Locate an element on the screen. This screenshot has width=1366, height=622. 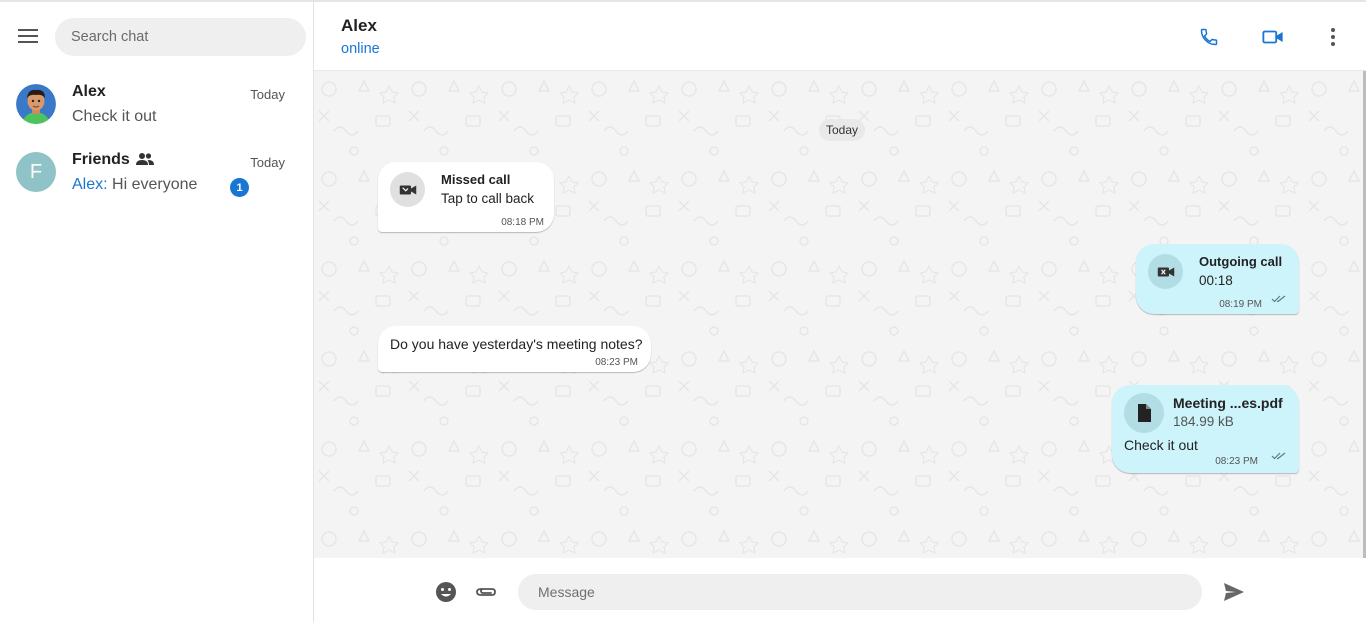
chat-header: Alex online is located at coordinates (840, 36).